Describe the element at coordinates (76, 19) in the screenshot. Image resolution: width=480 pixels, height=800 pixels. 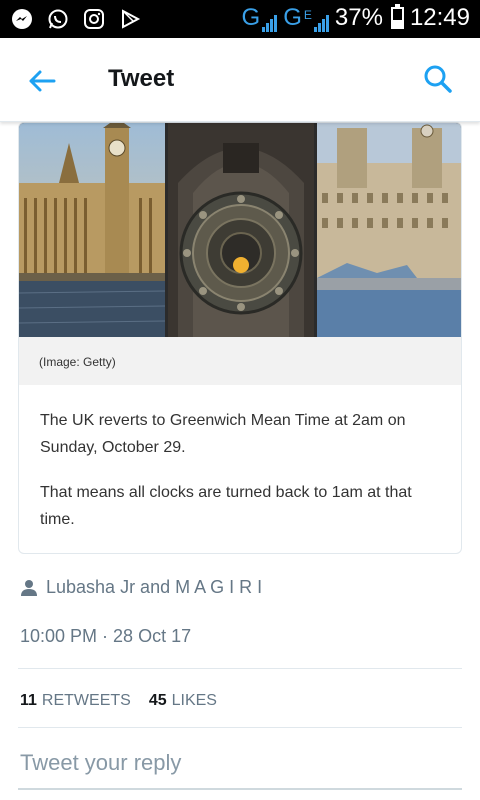
I see `notification-icons` at that location.